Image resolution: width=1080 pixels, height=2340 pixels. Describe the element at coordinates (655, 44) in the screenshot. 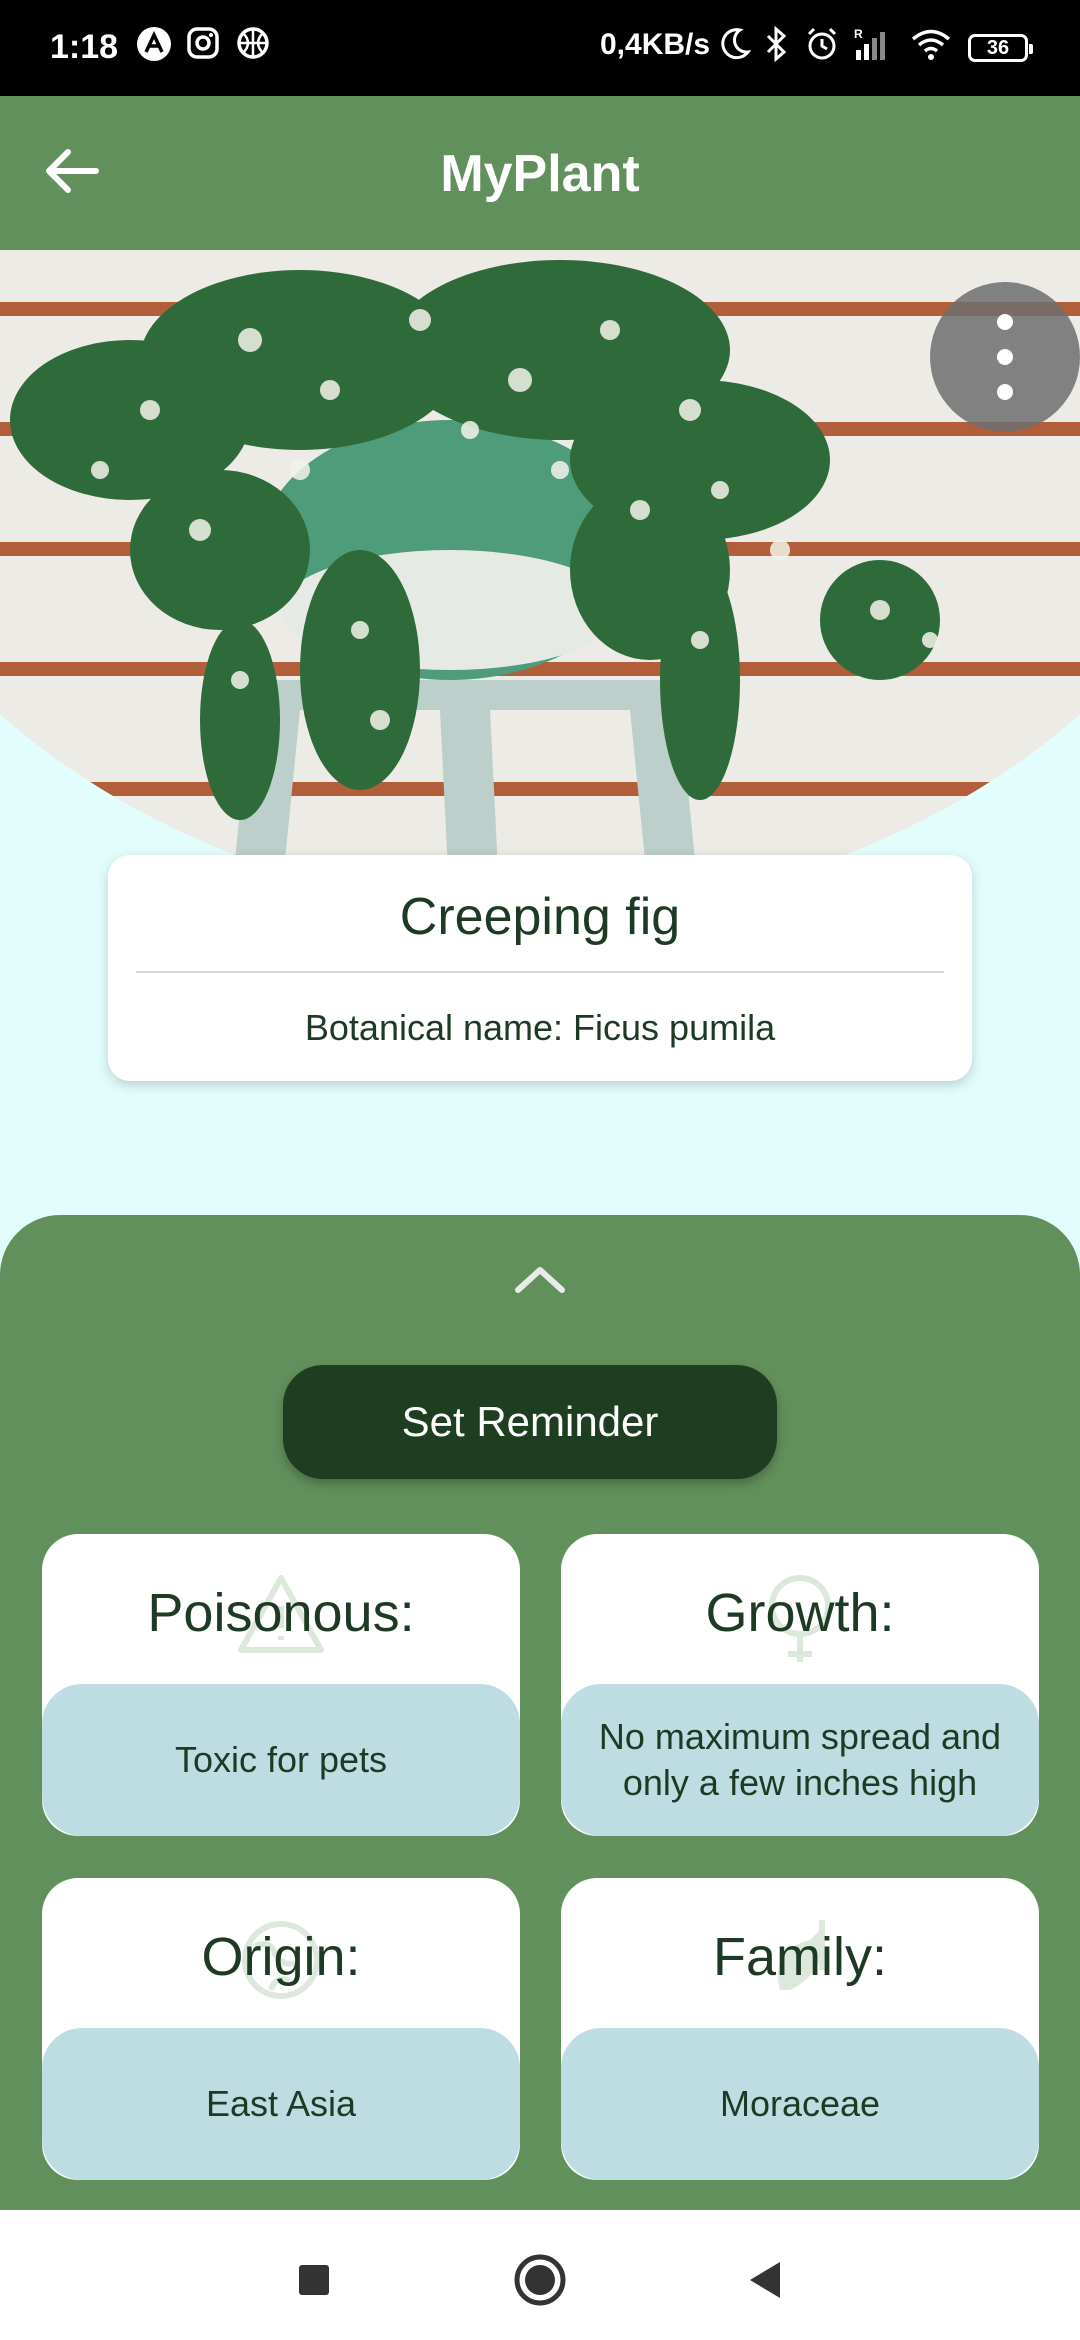

I see `network-speed: 0,4KB/s` at that location.